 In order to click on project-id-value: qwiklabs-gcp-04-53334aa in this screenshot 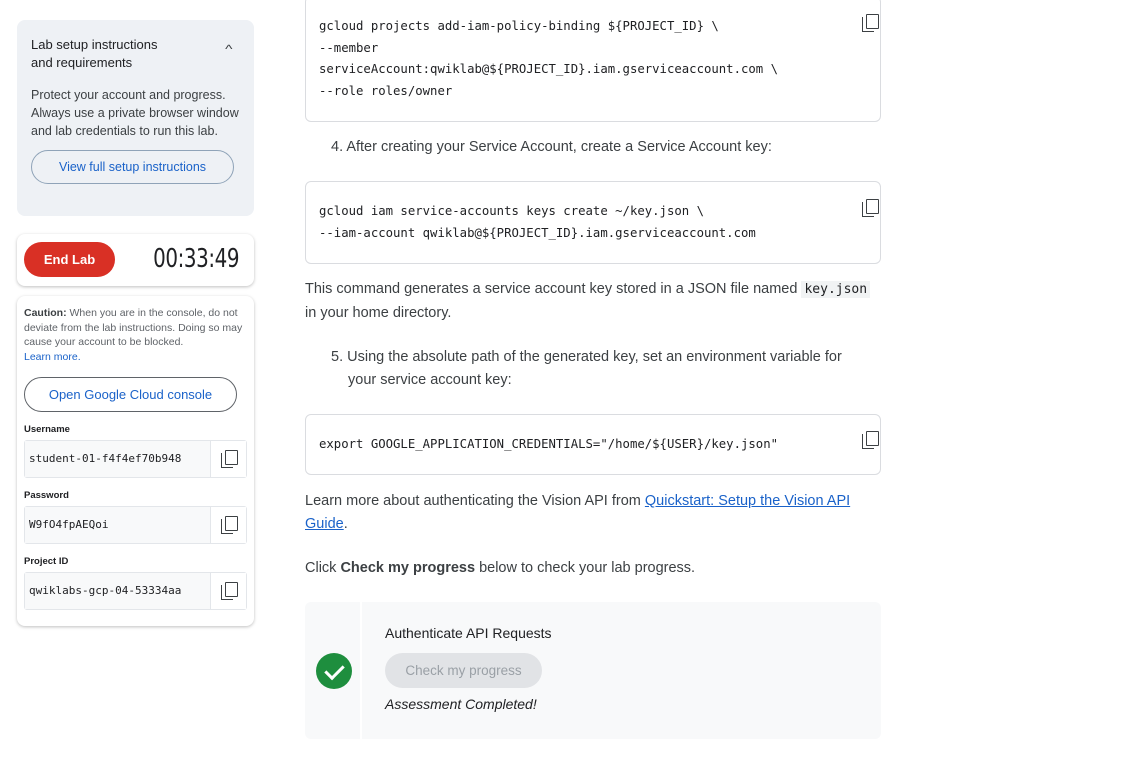, I will do `click(117, 591)`.